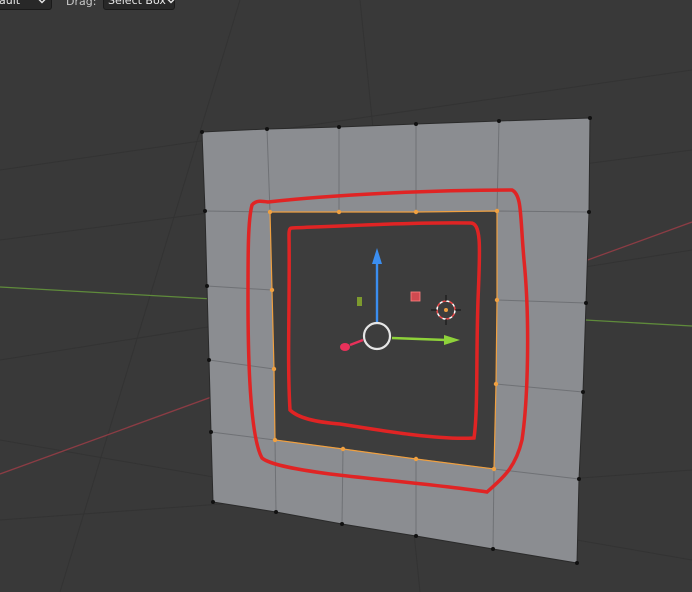 The image size is (692, 592). I want to click on drag-select-dropdown: Select Box, so click(139, 5).